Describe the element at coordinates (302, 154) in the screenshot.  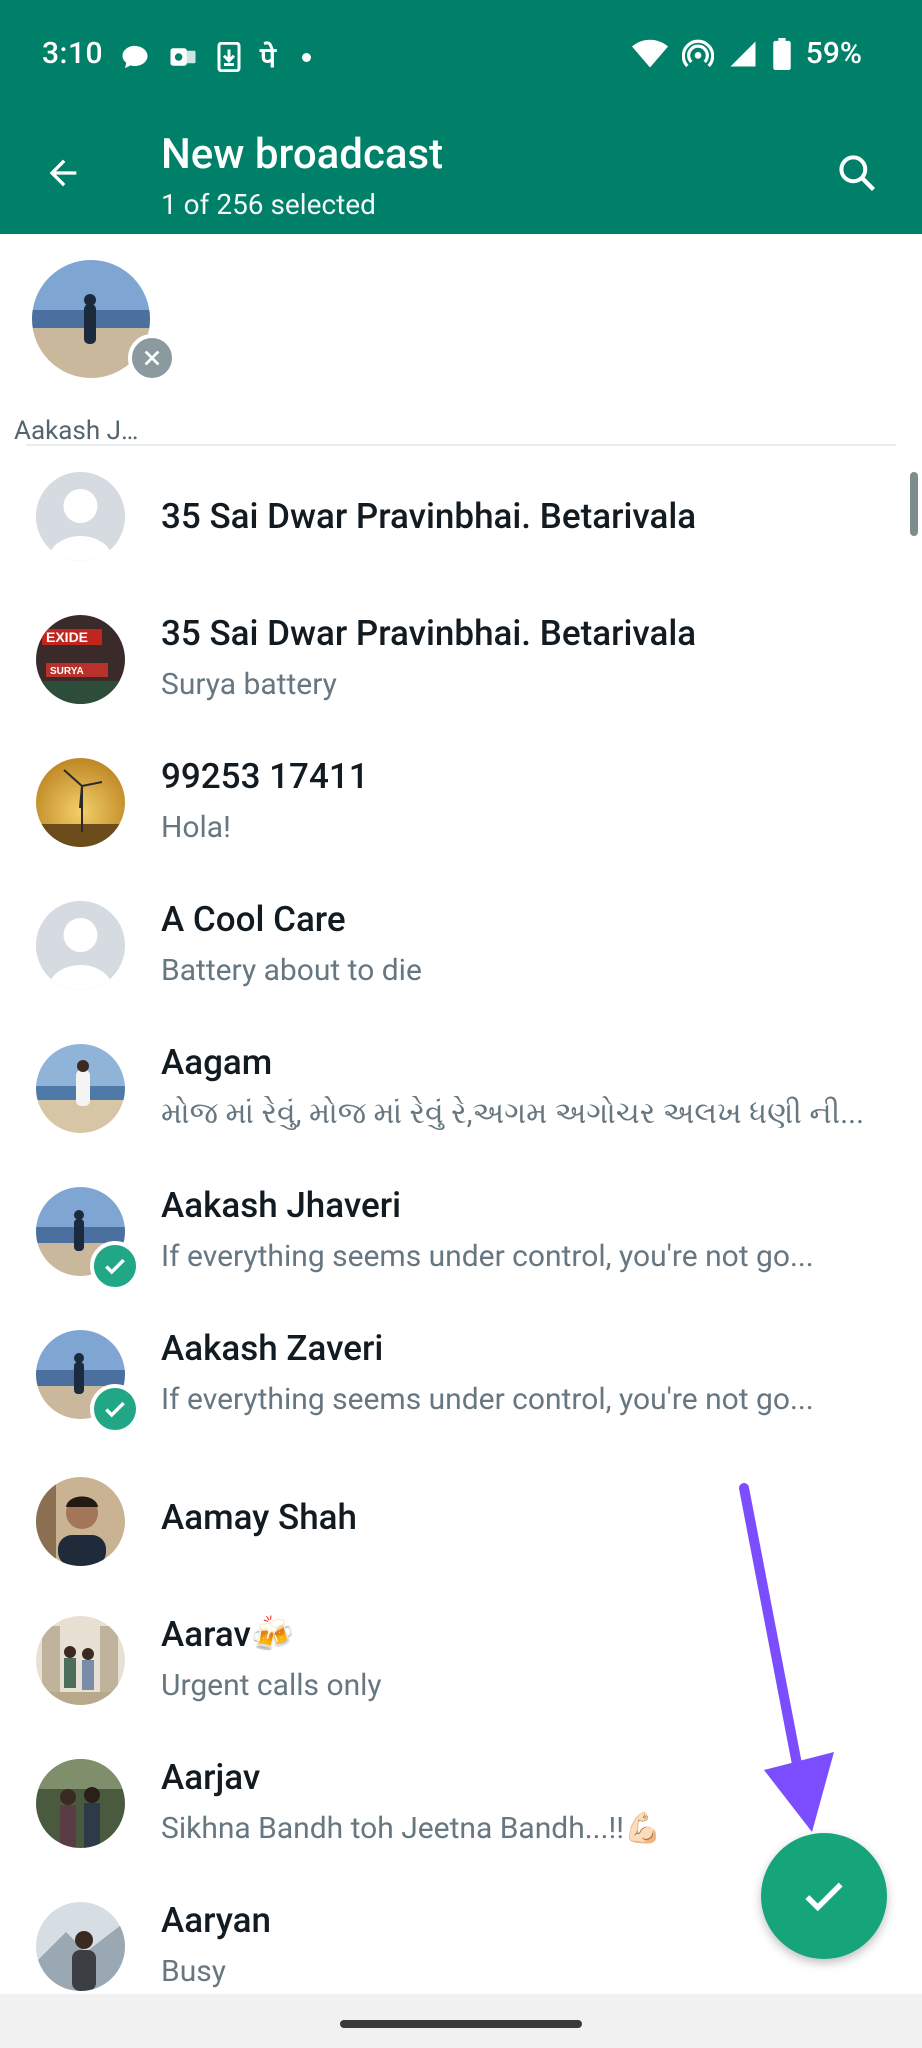
I see `page-title: New broadcast` at that location.